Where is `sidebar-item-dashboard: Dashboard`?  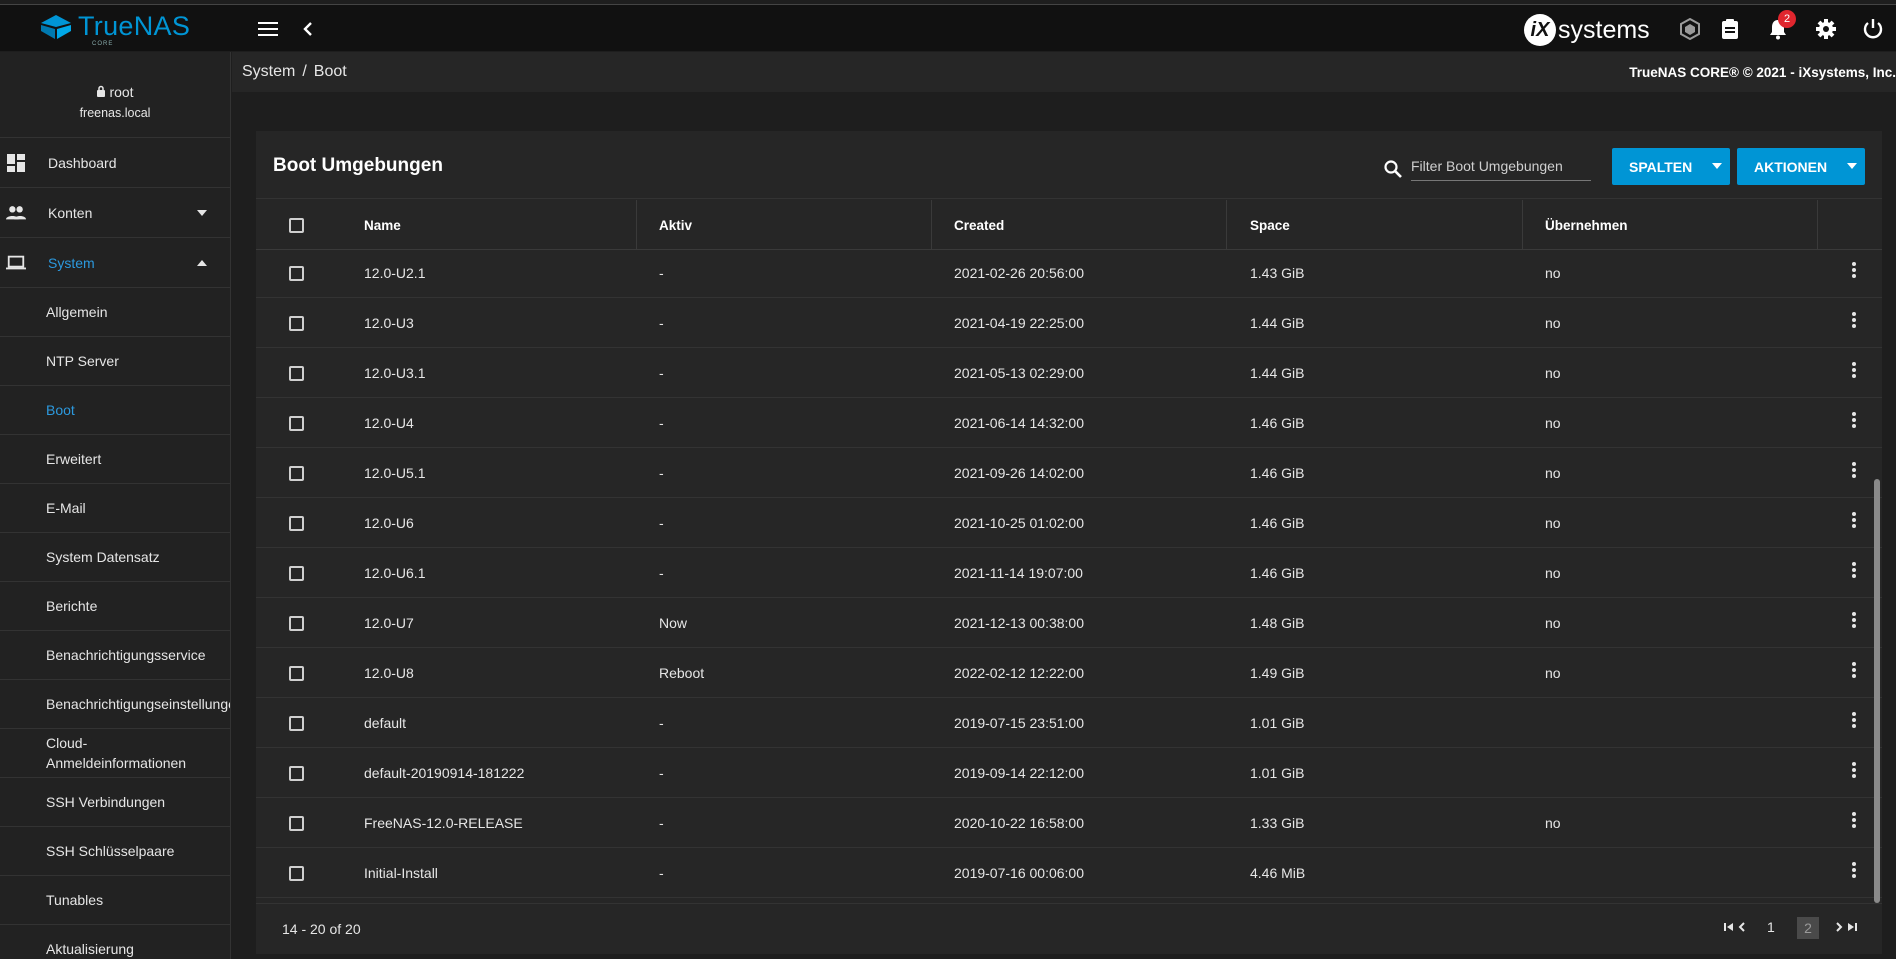 sidebar-item-dashboard: Dashboard is located at coordinates (115, 163).